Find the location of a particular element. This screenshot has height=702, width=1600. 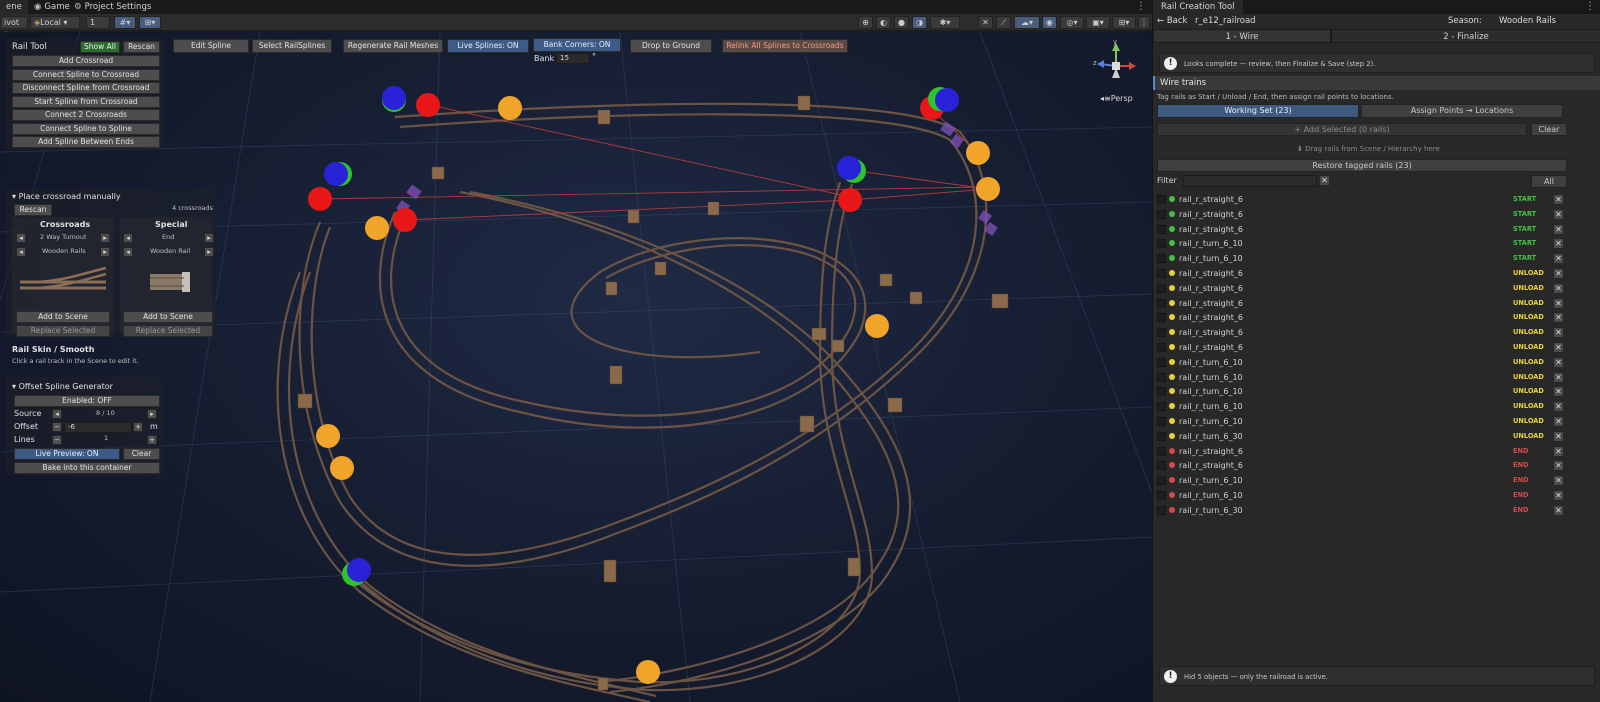

rail-list-item: rail_r_straight_6 START ✕ is located at coordinates (1376, 229).